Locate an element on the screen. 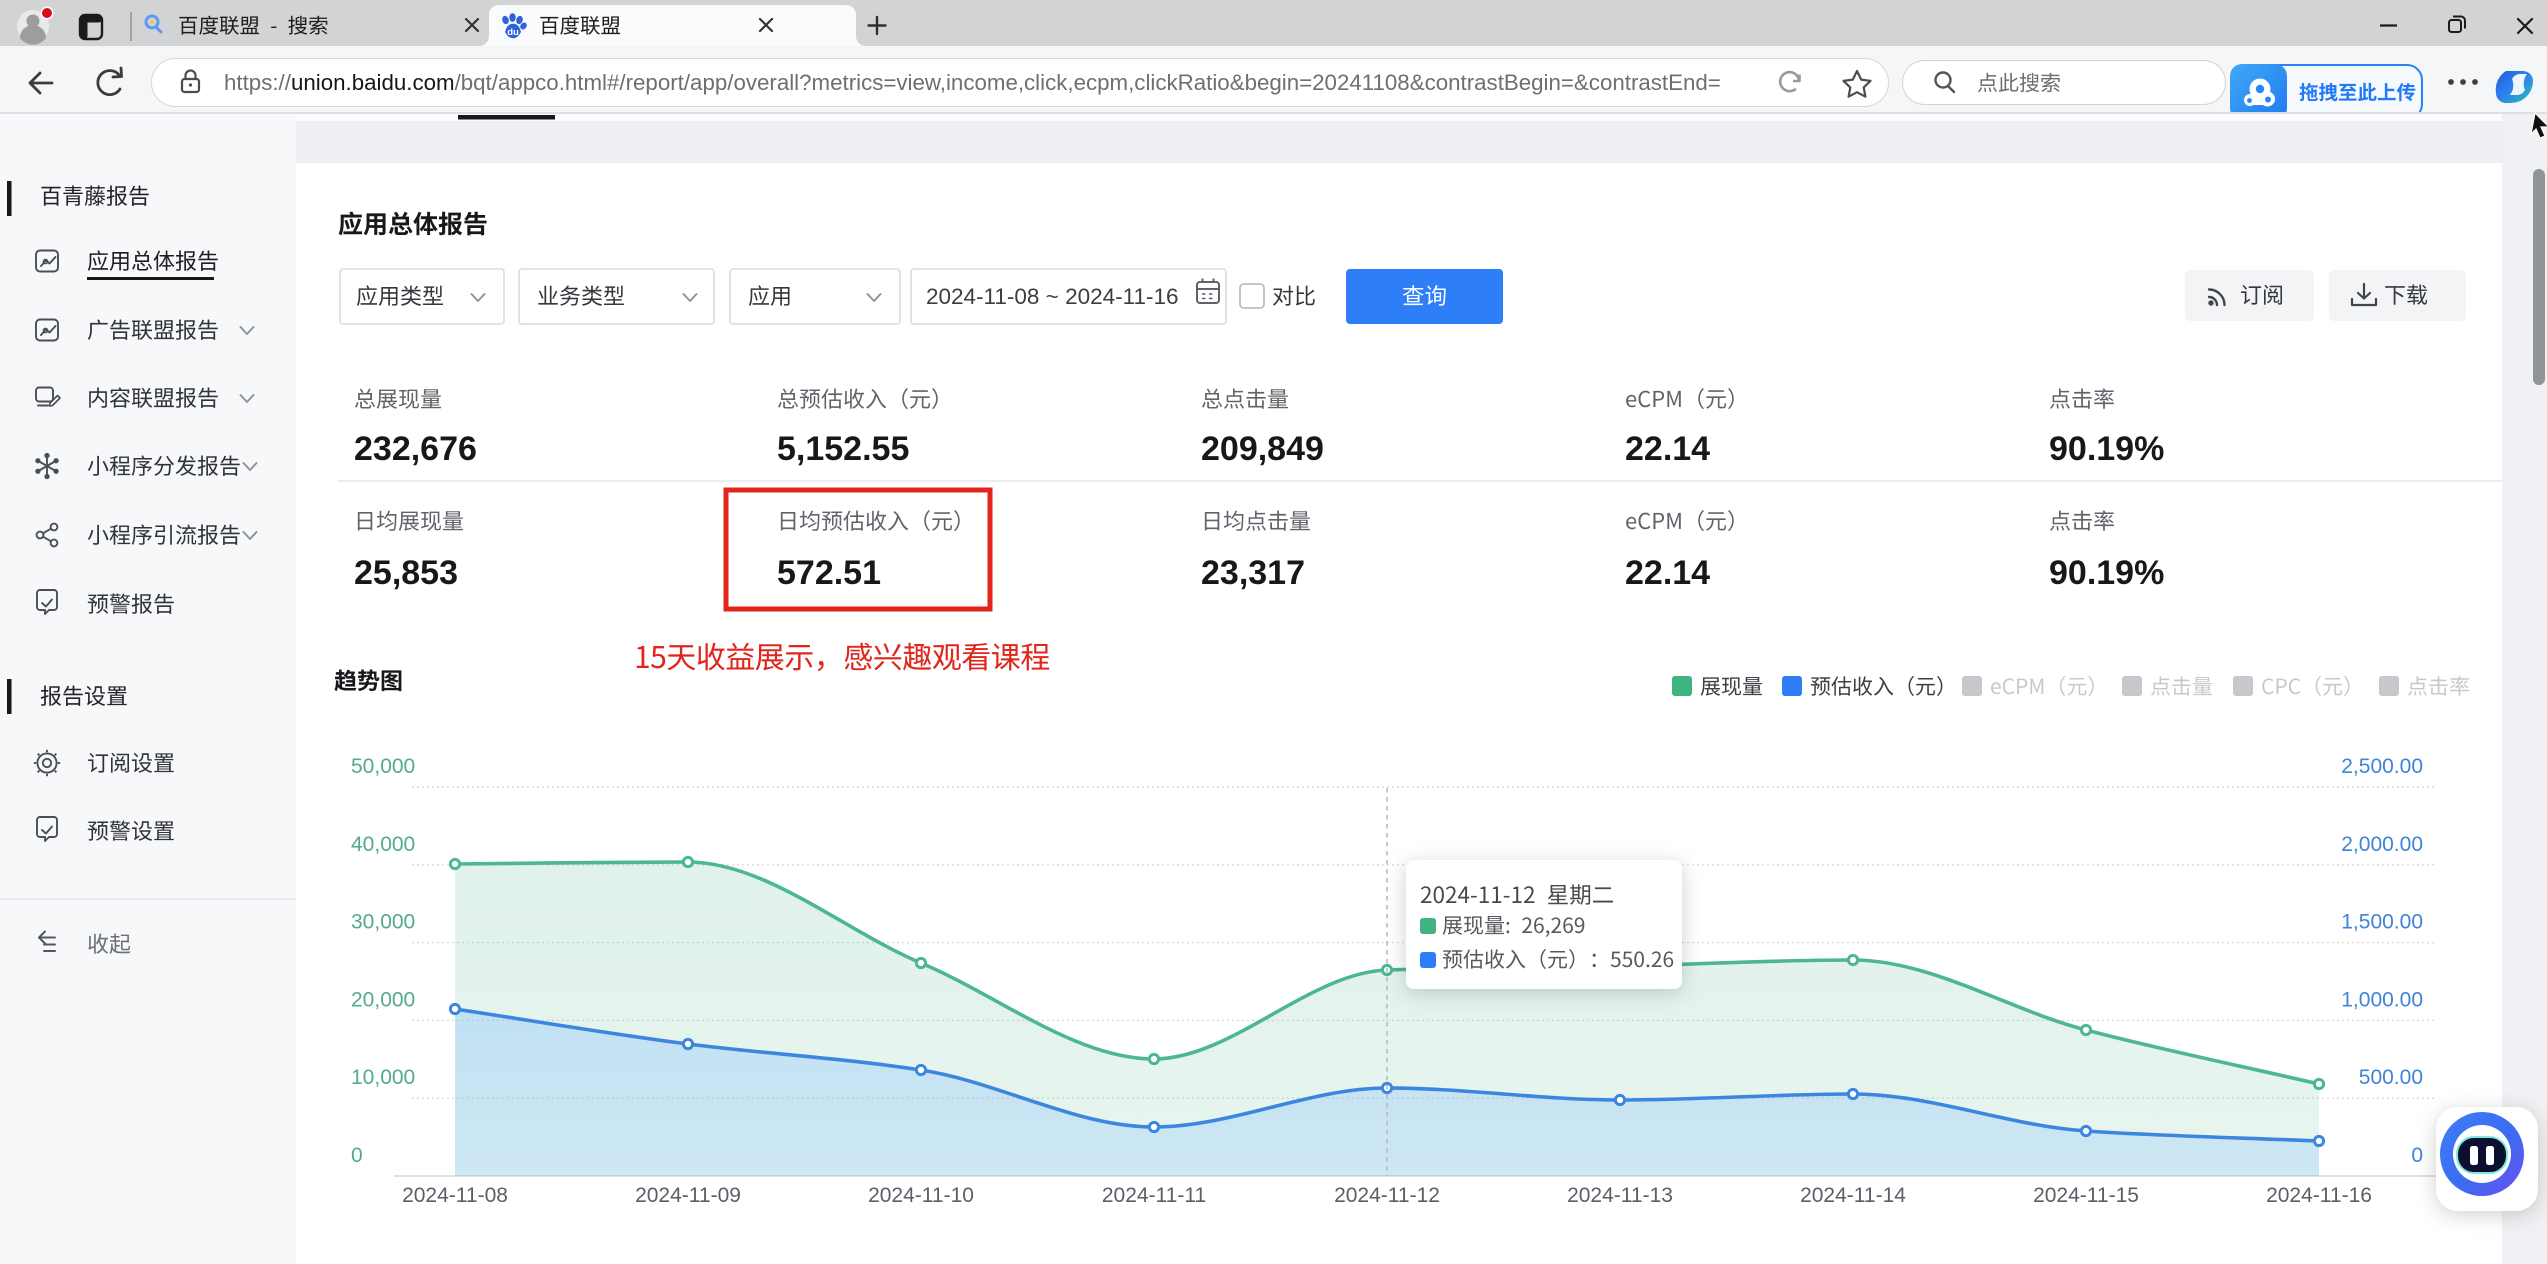  svg-text: 20,000 is located at coordinates (383, 999).